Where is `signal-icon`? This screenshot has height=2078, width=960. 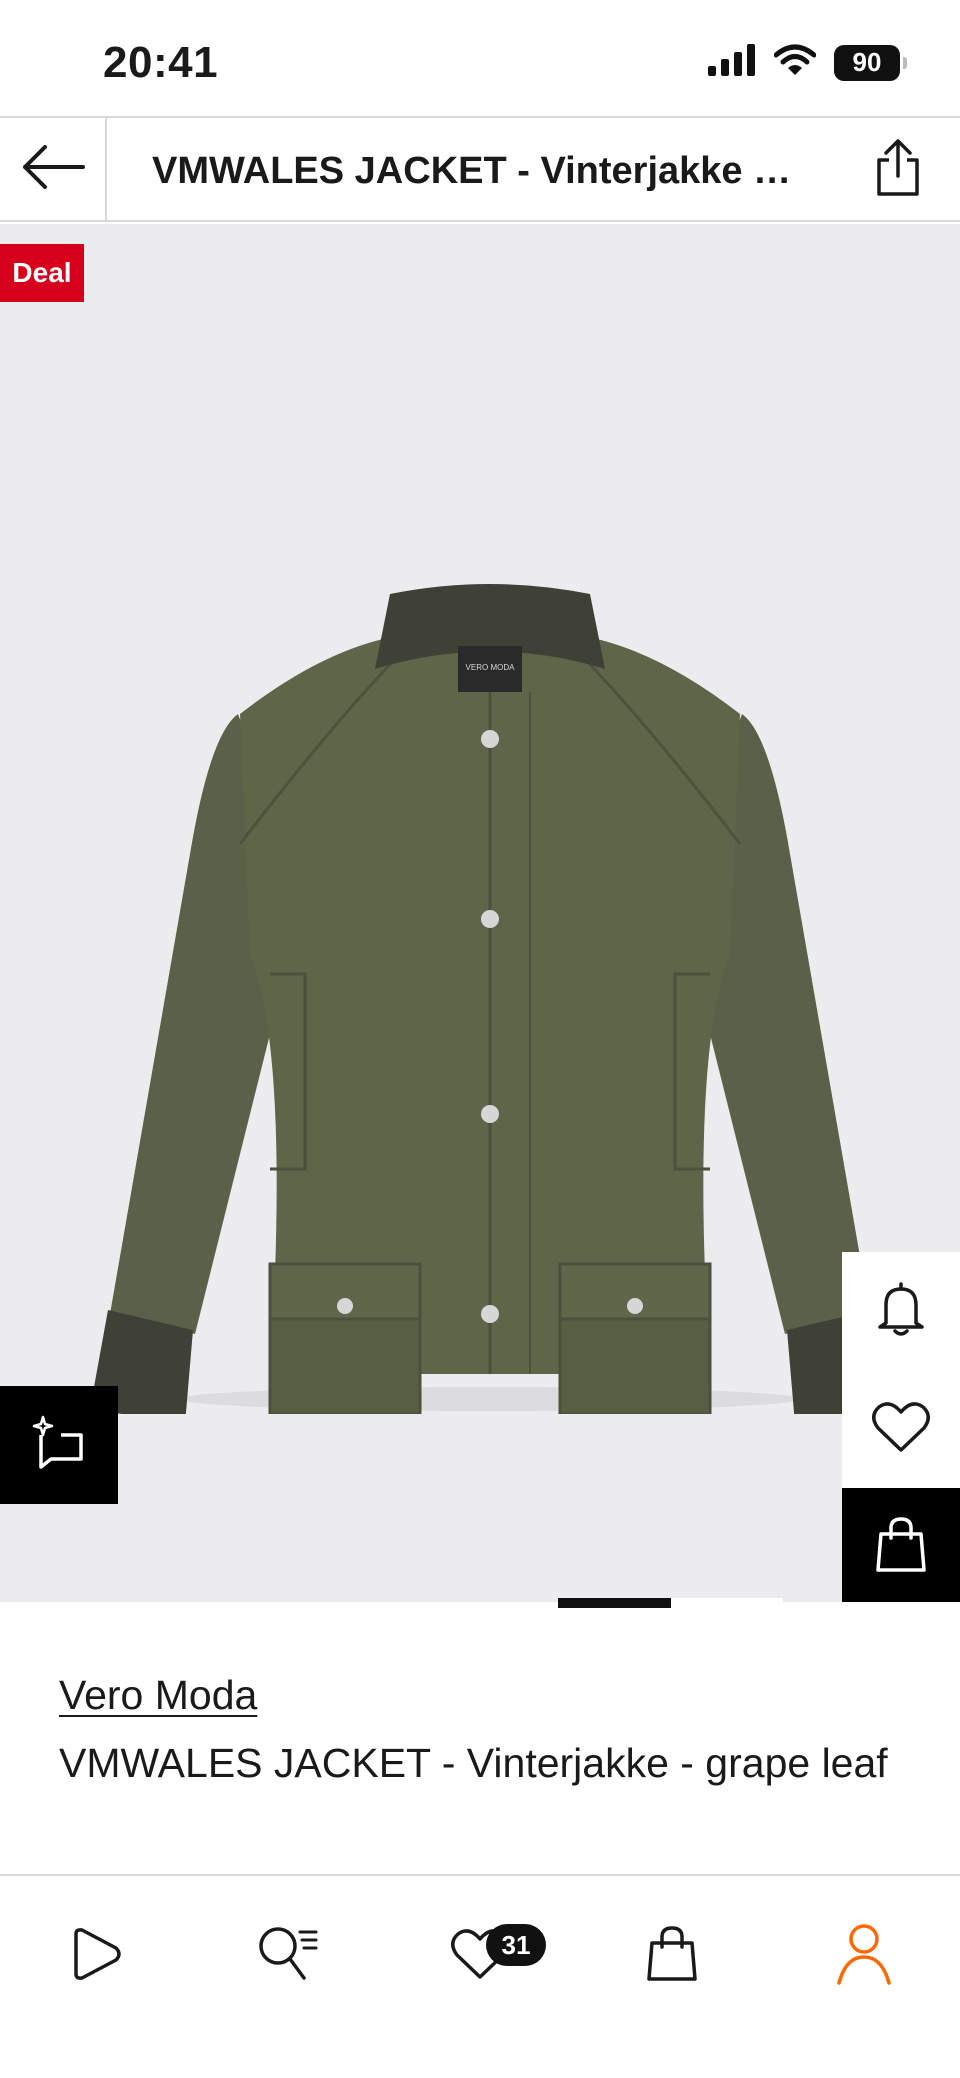 signal-icon is located at coordinates (732, 62).